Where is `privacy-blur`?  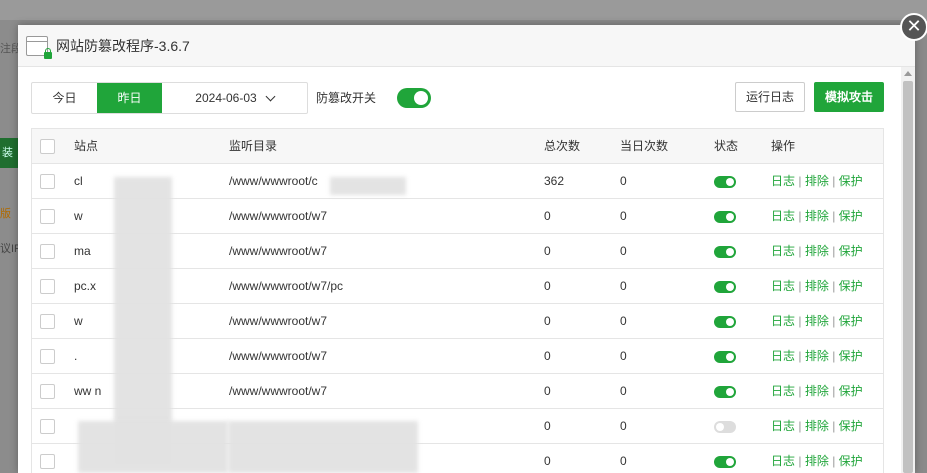
privacy-blur is located at coordinates (153, 447).